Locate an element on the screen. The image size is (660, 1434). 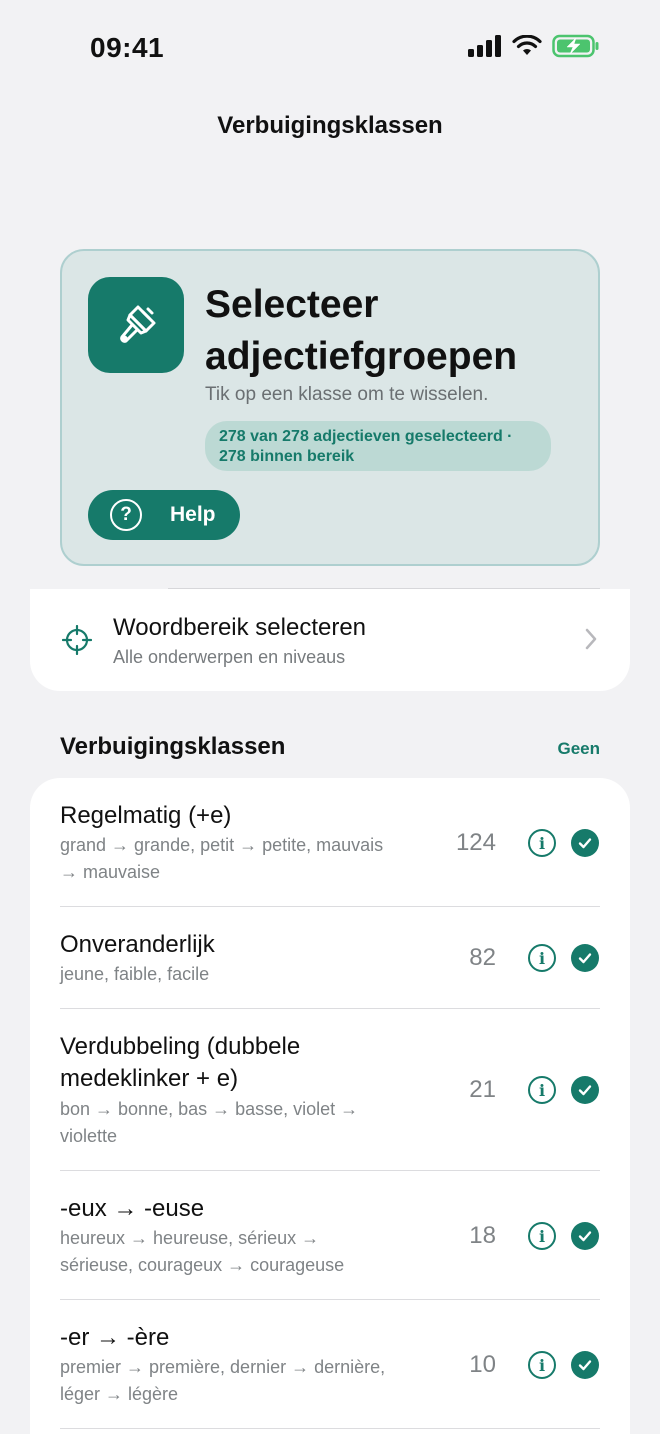
class-title: -er → -ère is located at coordinates (115, 1337).